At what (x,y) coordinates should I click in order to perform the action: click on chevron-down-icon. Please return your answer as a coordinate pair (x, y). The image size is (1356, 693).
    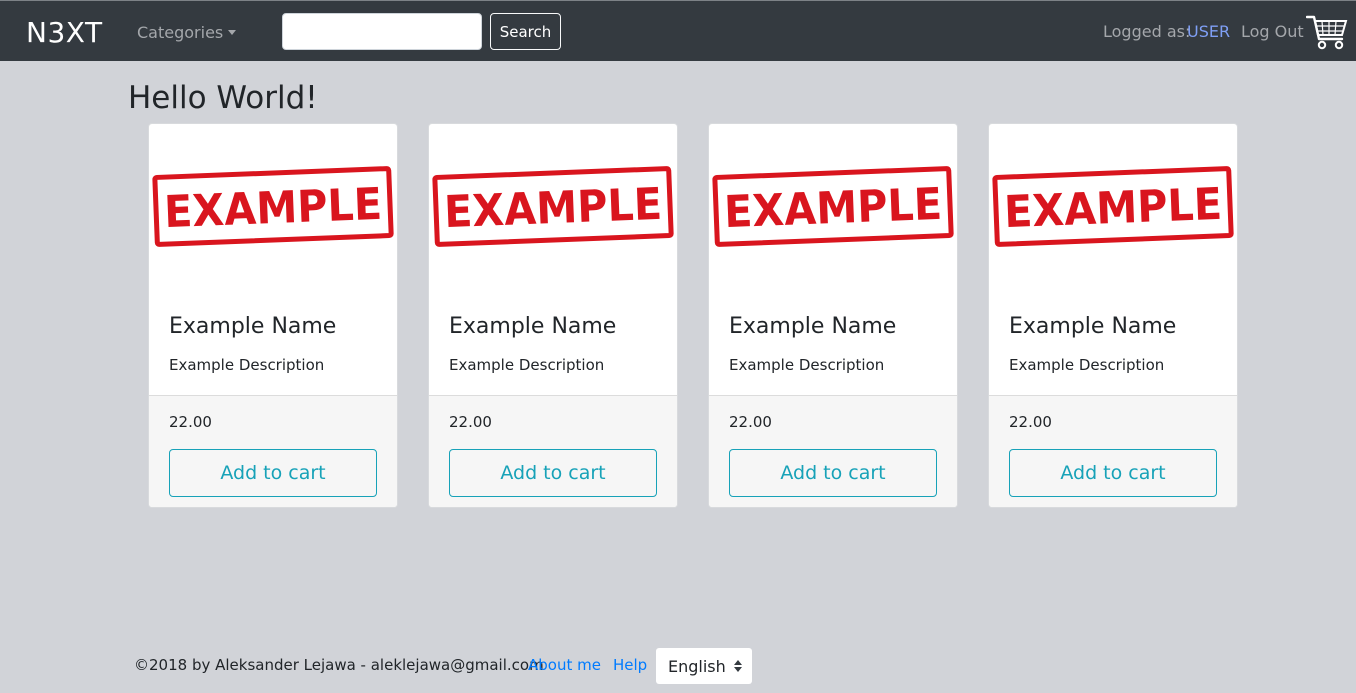
    Looking at the image, I should click on (232, 32).